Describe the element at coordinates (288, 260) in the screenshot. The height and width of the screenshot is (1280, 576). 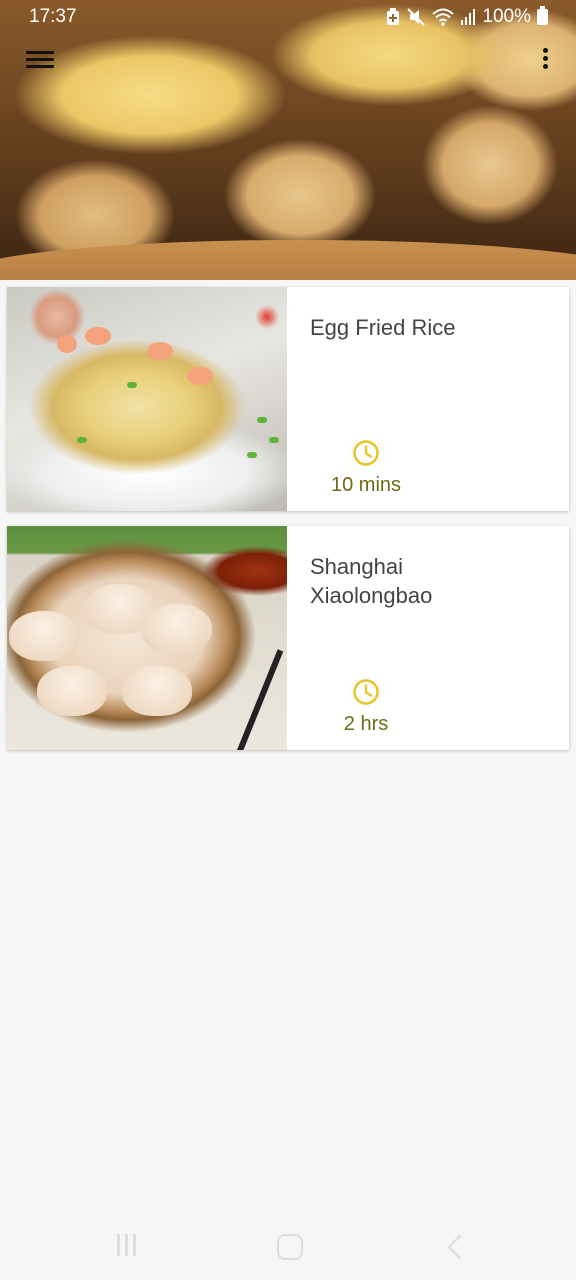
I see `steamer-rim` at that location.